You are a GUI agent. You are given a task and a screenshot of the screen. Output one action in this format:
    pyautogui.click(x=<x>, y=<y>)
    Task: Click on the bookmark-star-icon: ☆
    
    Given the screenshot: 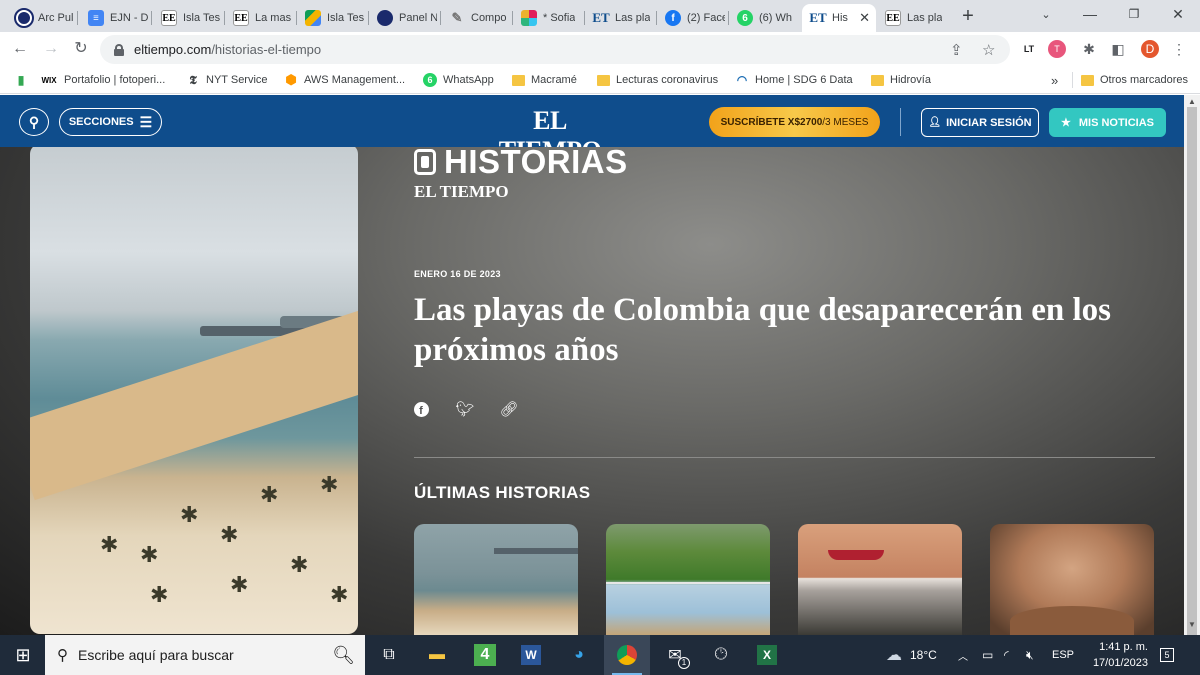 What is the action you would take?
    pyautogui.click(x=988, y=50)
    